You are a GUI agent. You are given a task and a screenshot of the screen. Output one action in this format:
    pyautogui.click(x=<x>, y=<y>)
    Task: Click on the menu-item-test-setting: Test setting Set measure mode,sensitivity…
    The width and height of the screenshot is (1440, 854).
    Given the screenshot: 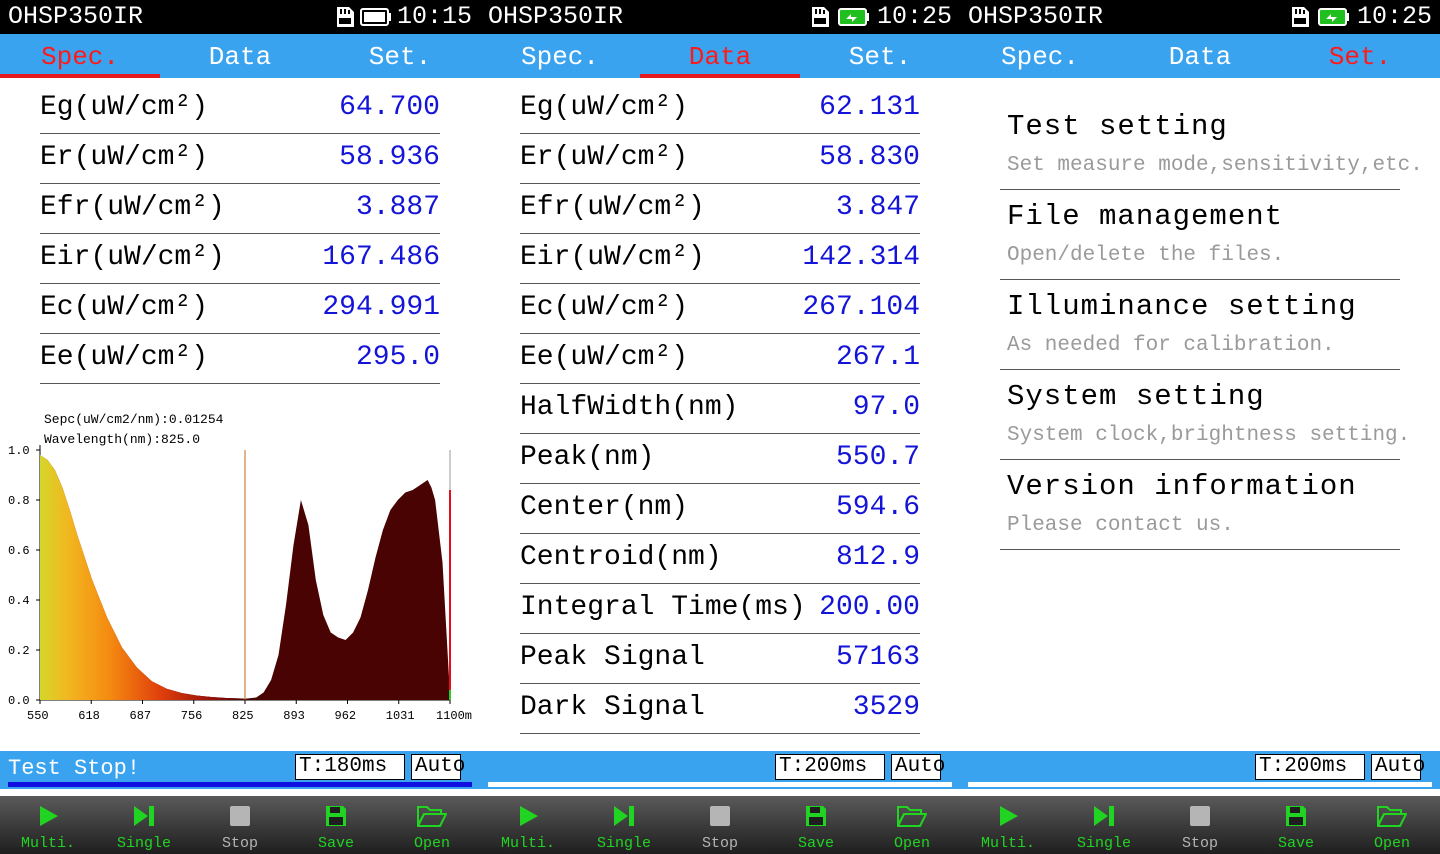 What is the action you would take?
    pyautogui.click(x=1211, y=150)
    